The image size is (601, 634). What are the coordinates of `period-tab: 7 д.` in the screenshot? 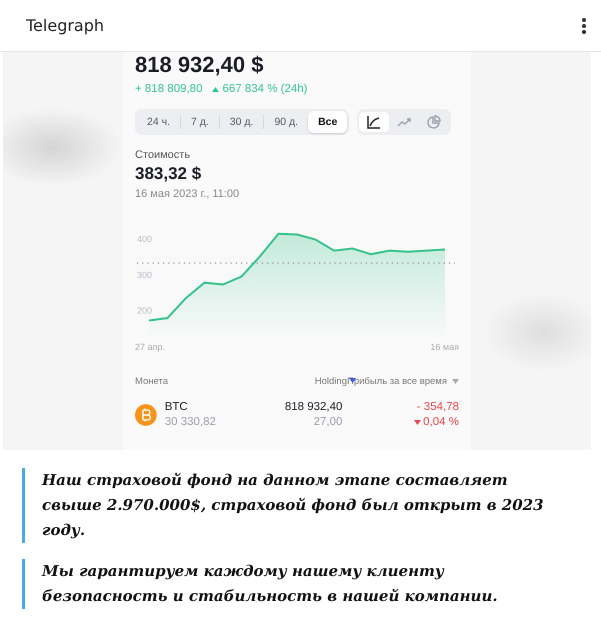 It's located at (199, 122).